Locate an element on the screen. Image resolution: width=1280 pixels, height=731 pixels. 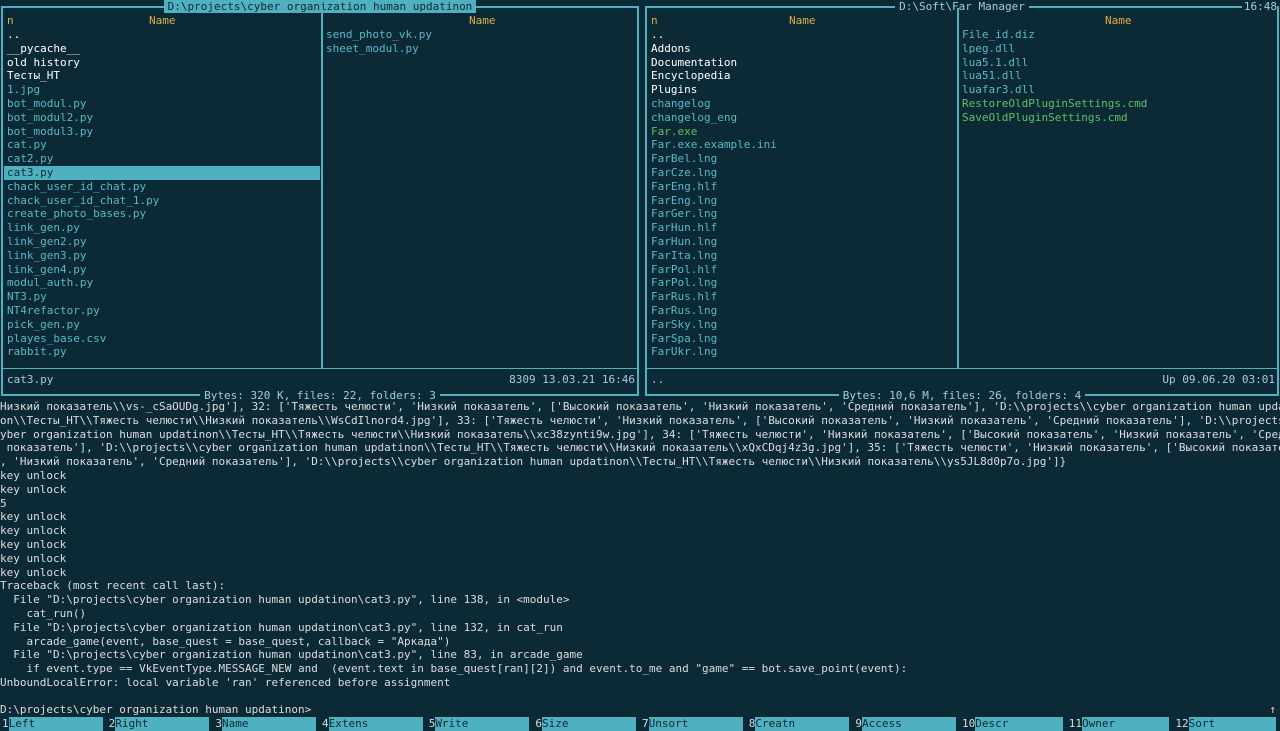
left-file-list-item: create_photo_bases.py is located at coordinates (162, 214).